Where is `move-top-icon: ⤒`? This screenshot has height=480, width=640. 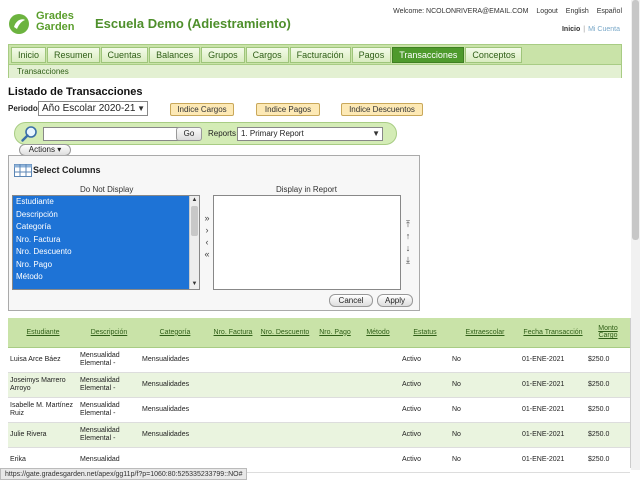 move-top-icon: ⤒ is located at coordinates (408, 224).